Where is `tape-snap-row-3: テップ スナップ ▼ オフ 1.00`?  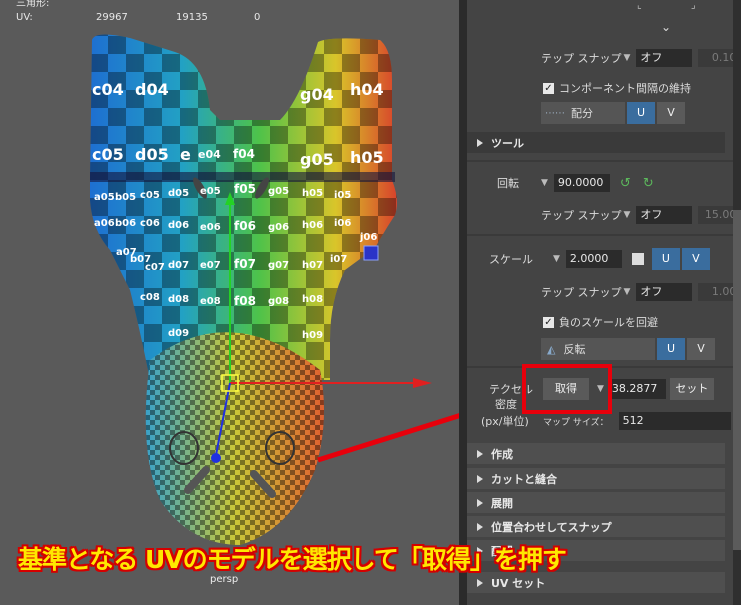
tape-snap-row-3: テップ スナップ ▼ オフ 1.00 is located at coordinates (641, 292).